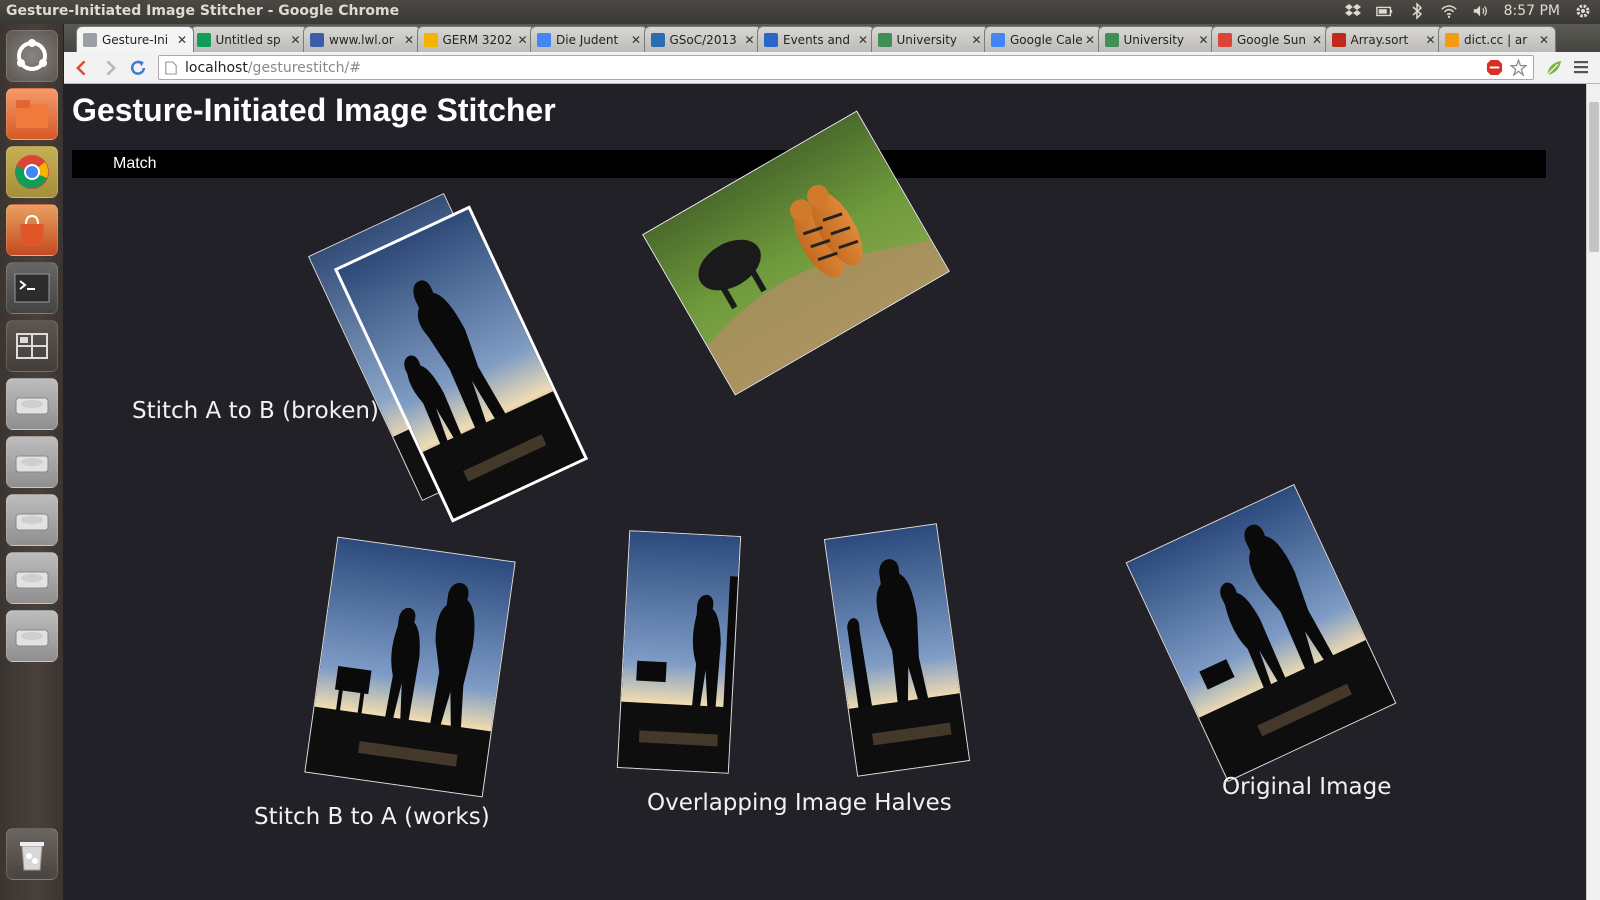 This screenshot has height=900, width=1600. What do you see at coordinates (1494, 69) in the screenshot?
I see `adblock-icon` at bounding box center [1494, 69].